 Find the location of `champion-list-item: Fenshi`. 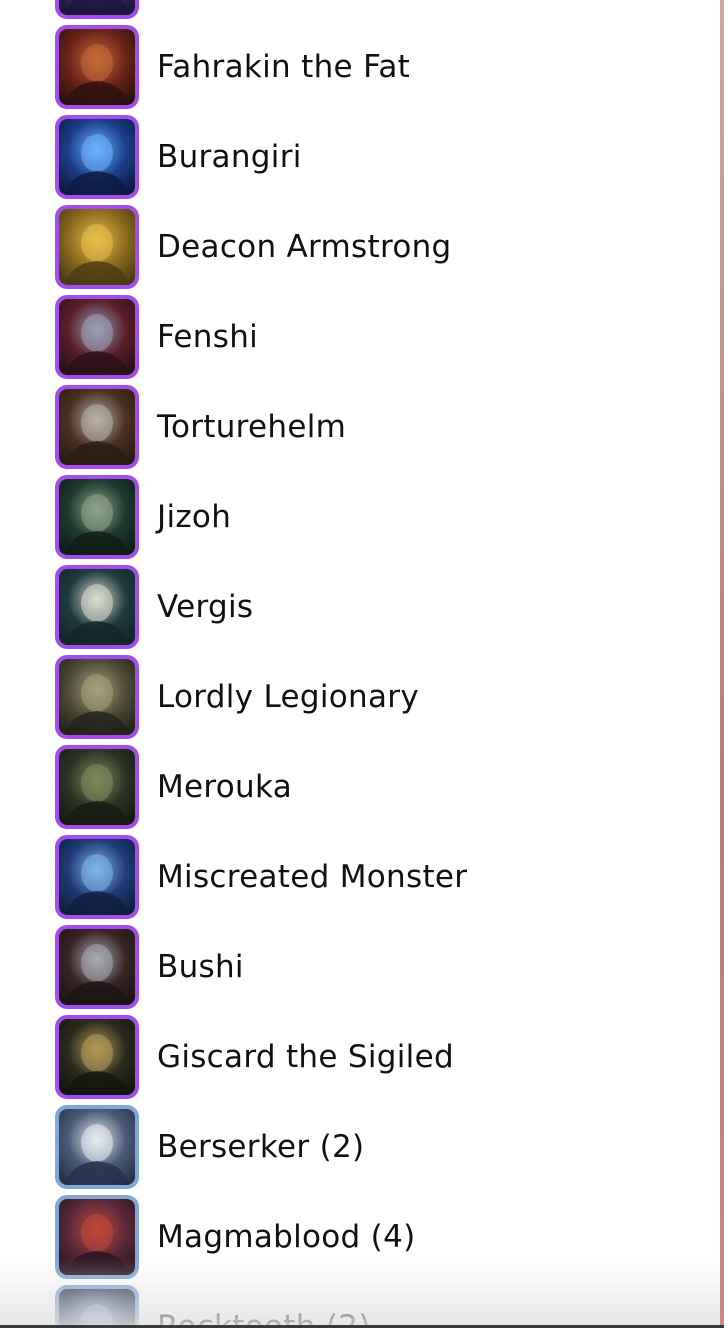

champion-list-item: Fenshi is located at coordinates (261, 337).